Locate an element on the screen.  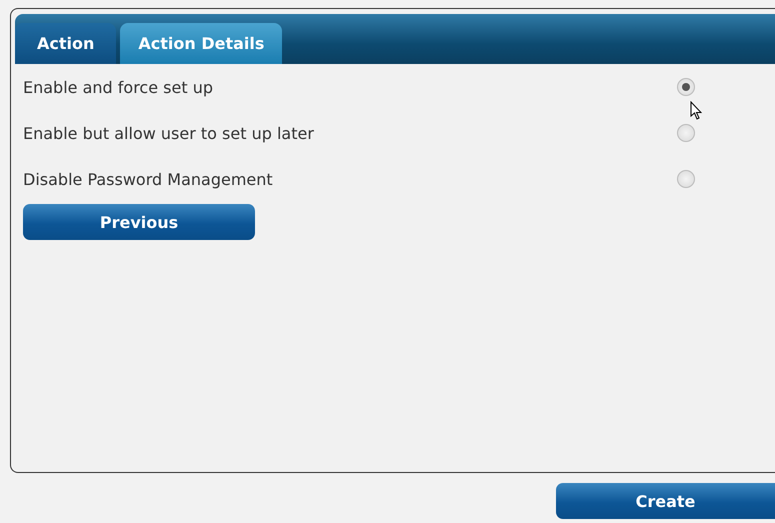
option-label: Enable and force set up is located at coordinates (118, 87).